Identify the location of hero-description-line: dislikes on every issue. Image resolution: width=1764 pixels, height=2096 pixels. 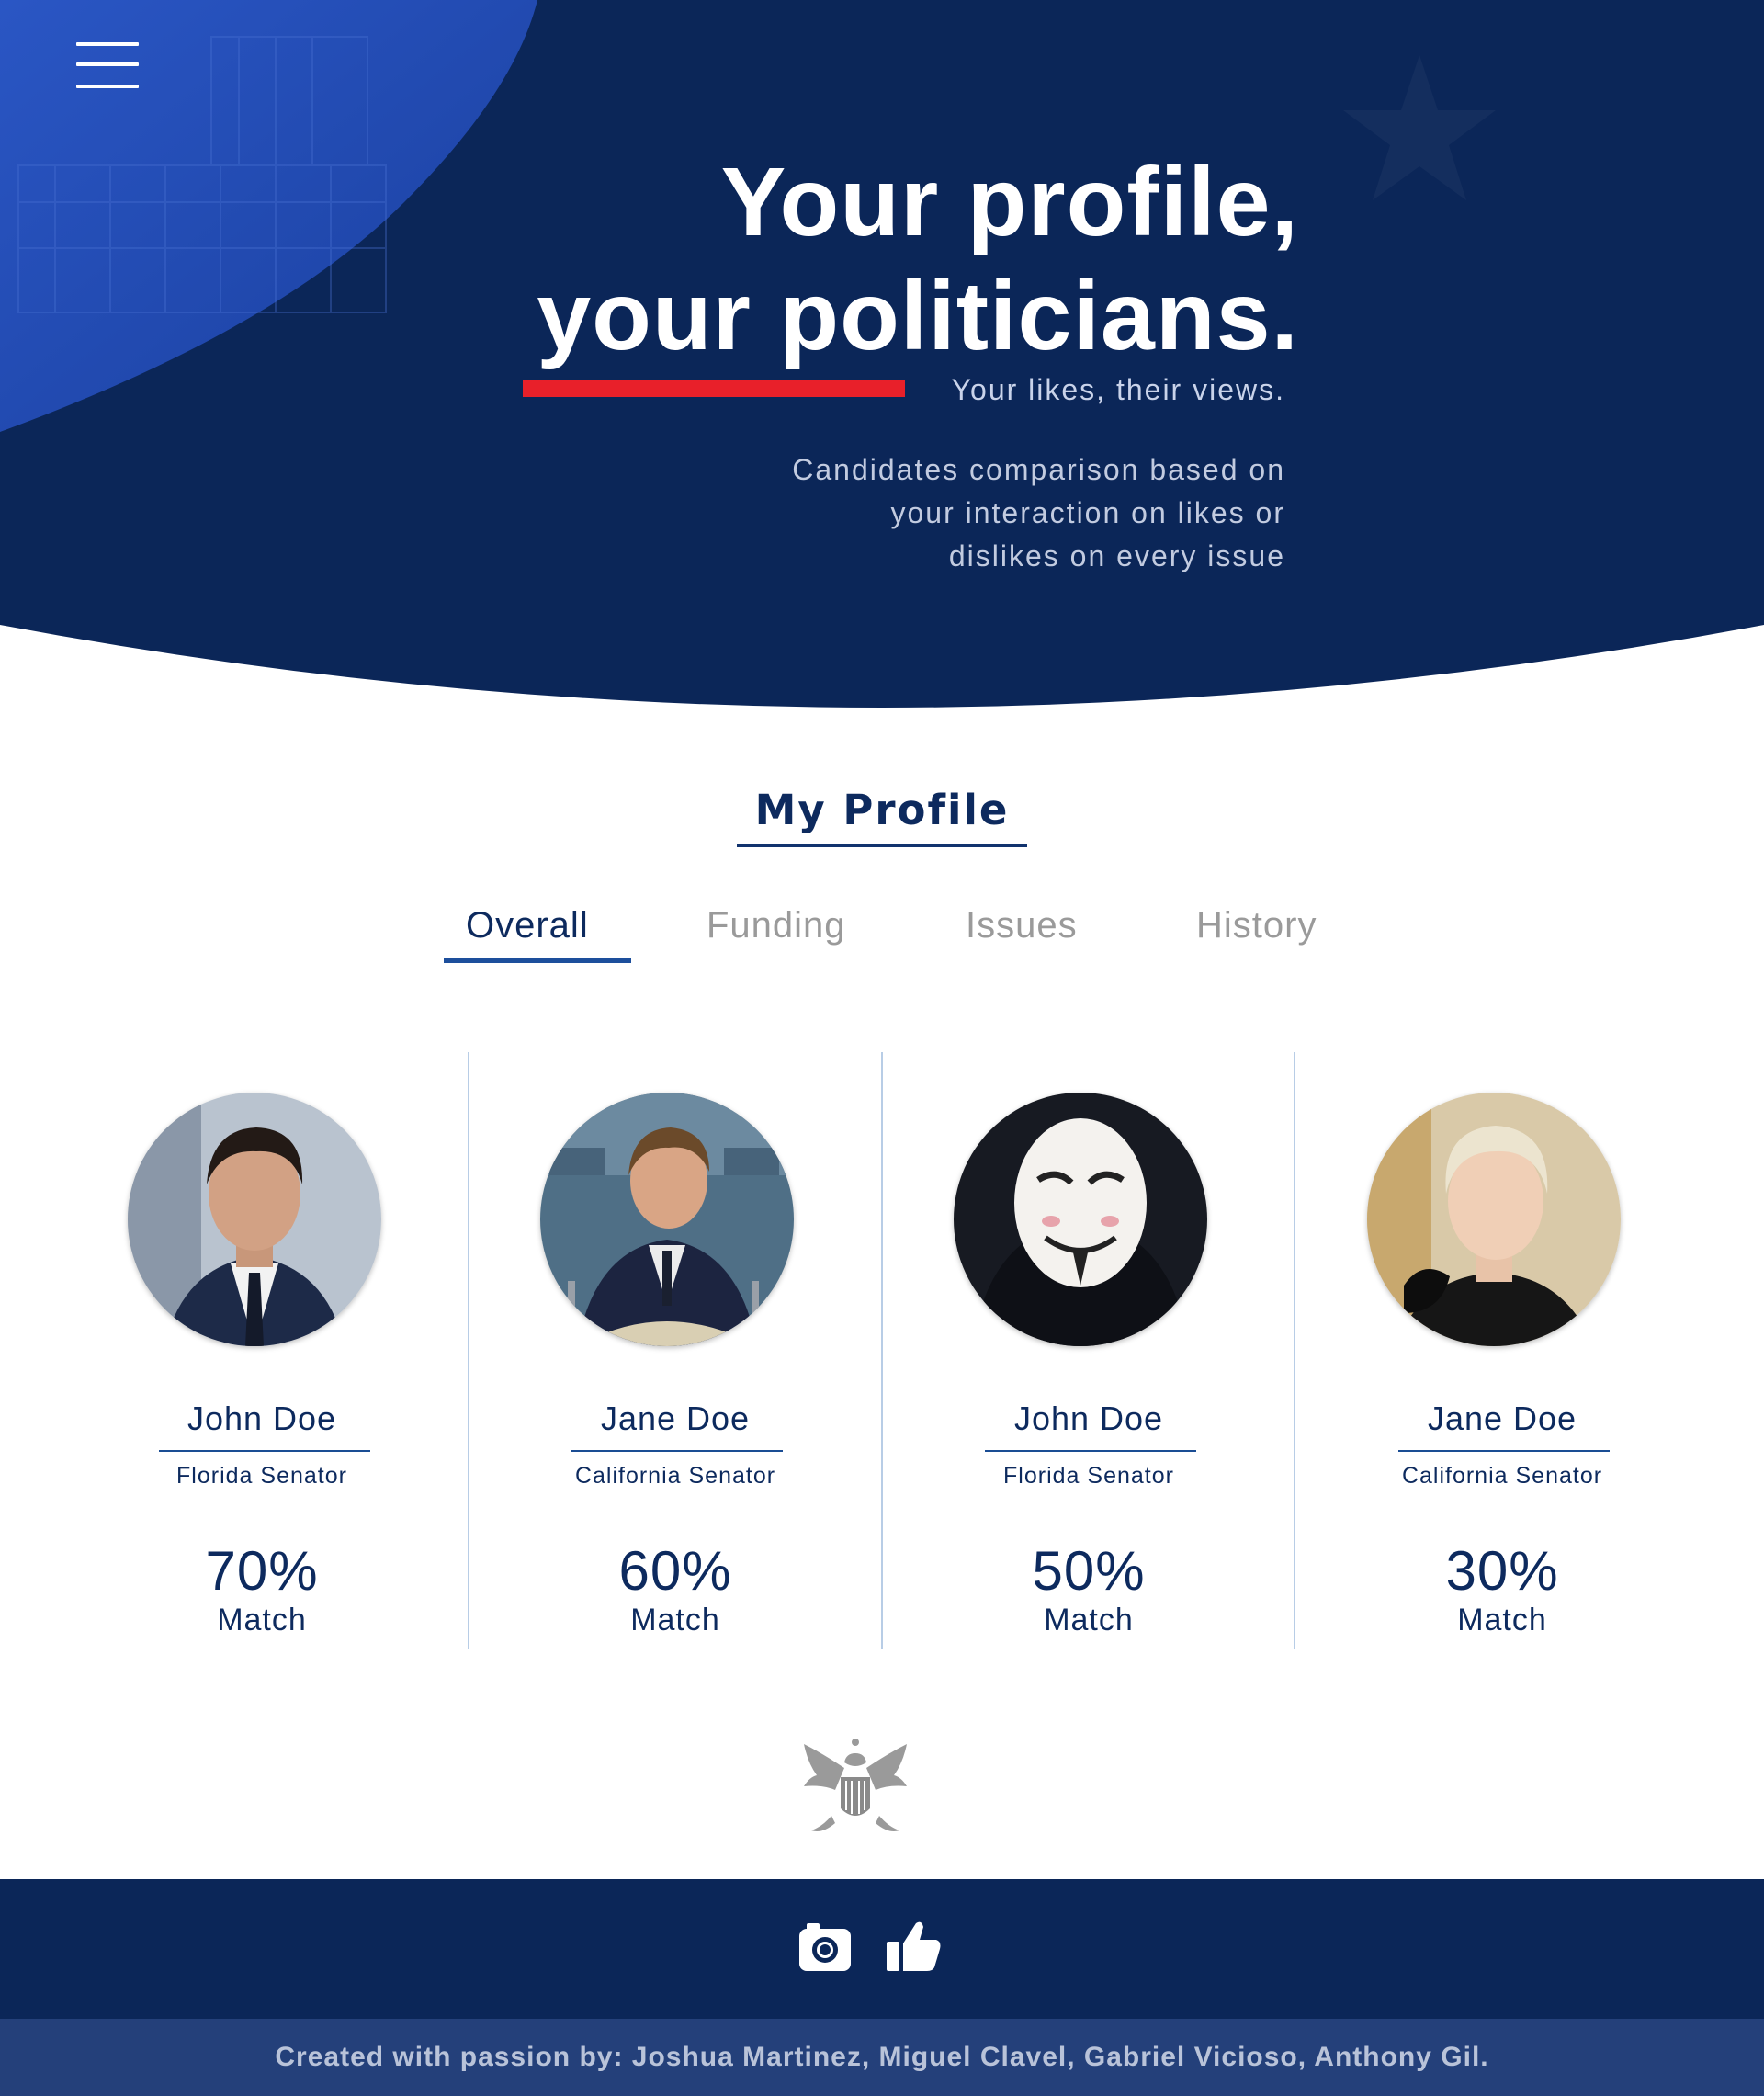
(1116, 555).